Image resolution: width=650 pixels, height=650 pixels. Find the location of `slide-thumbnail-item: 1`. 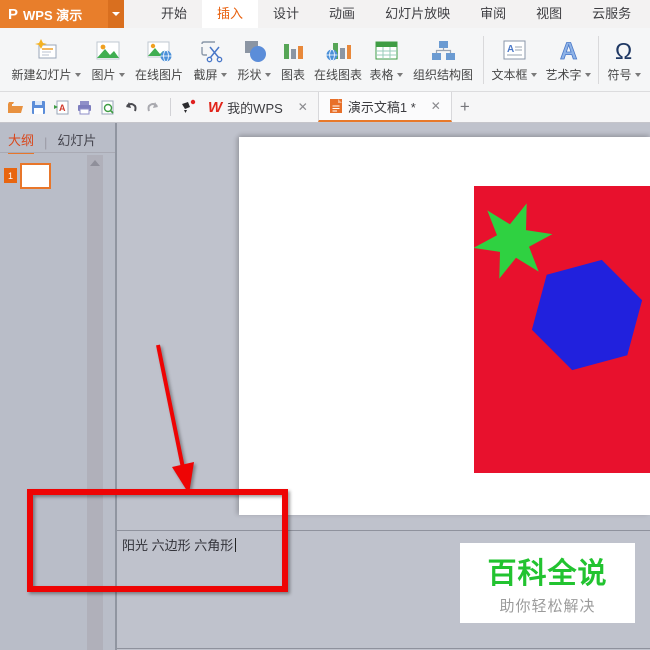

slide-thumbnail-item: 1 is located at coordinates (27, 176).